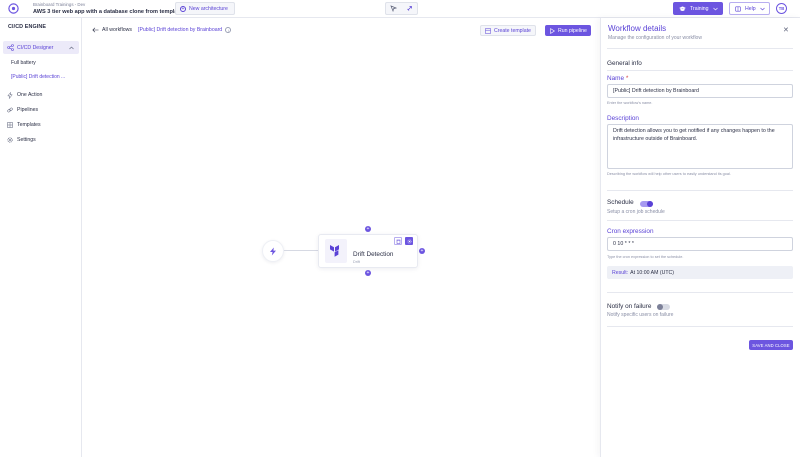  What do you see at coordinates (95, 30) in the screenshot?
I see `arrow-left-icon` at bounding box center [95, 30].